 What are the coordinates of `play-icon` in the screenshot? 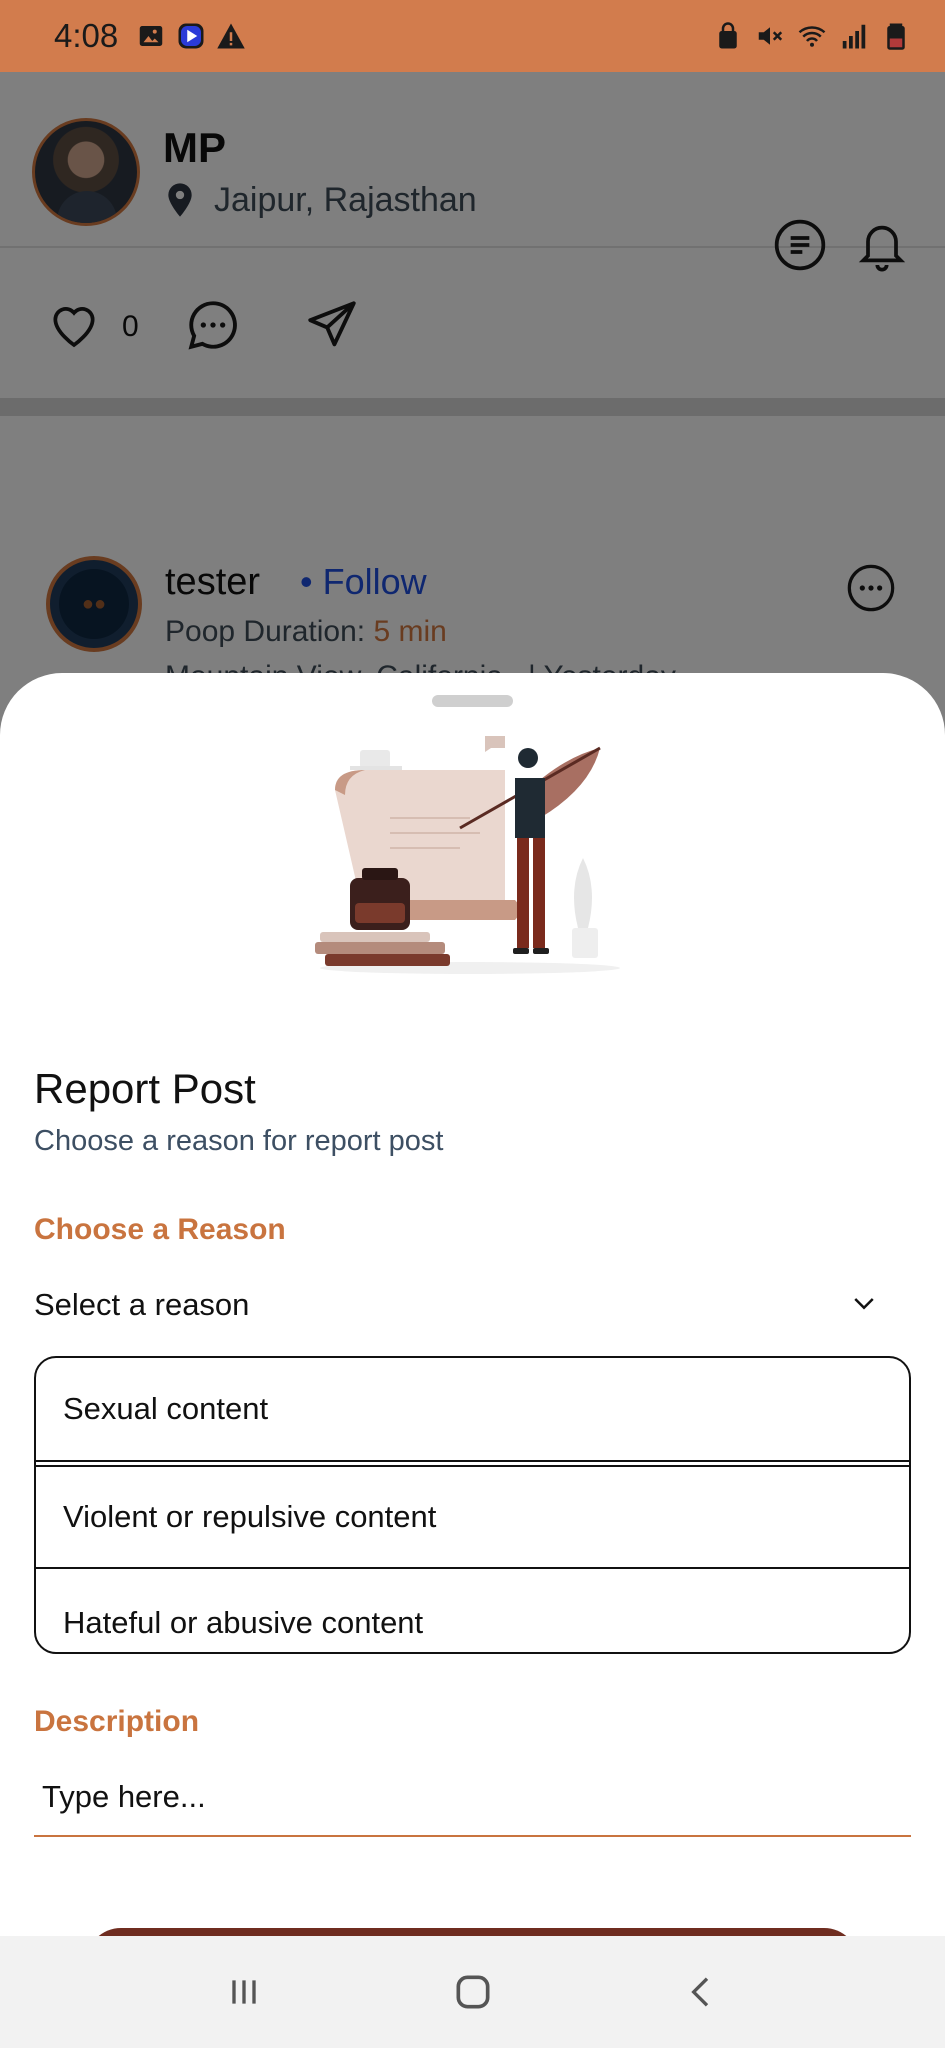 It's located at (191, 36).